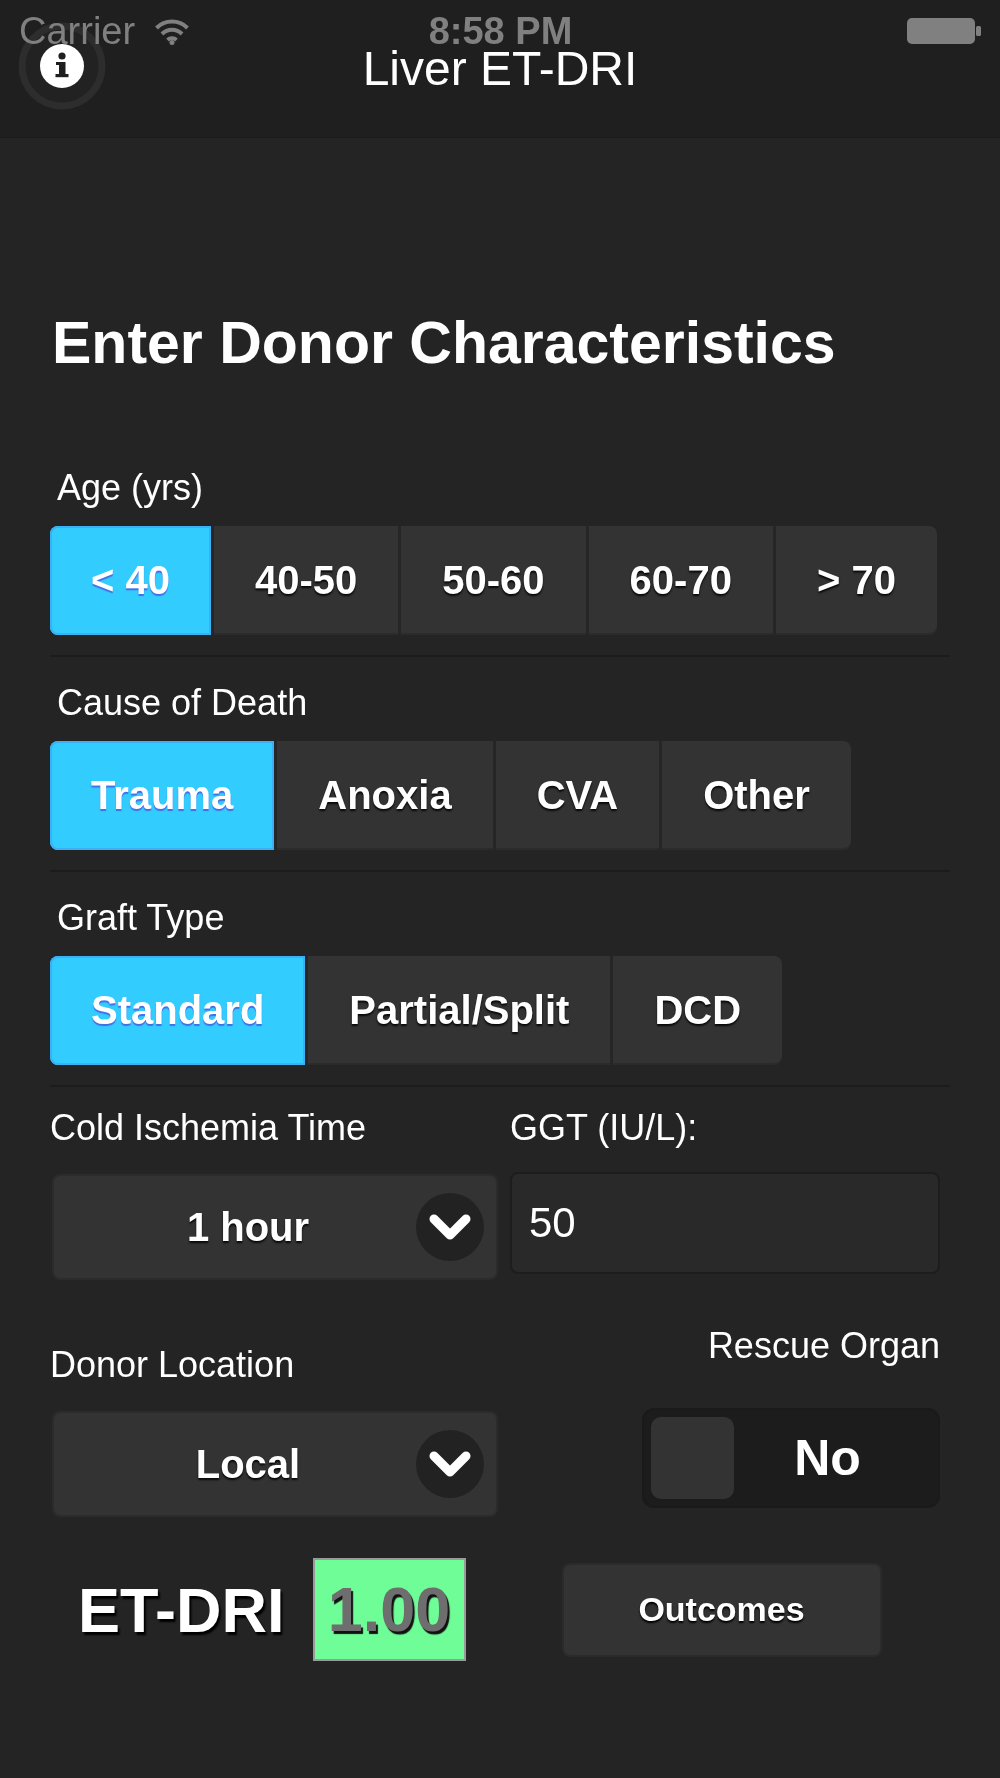  I want to click on dropdown-button: Local, so click(275, 1464).